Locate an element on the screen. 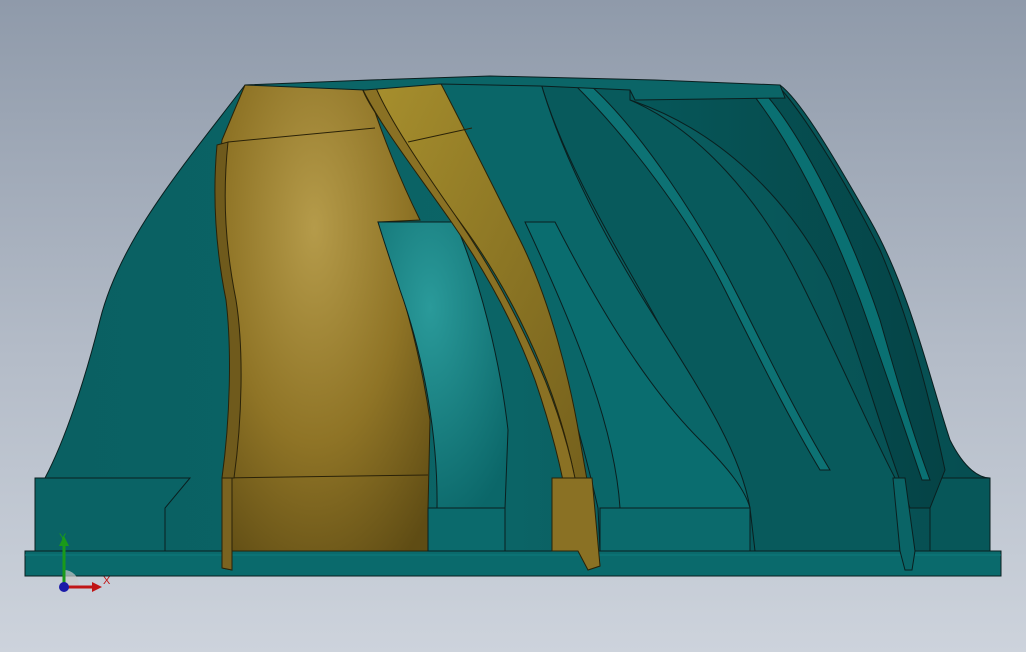  base-plate is located at coordinates (513, 563).